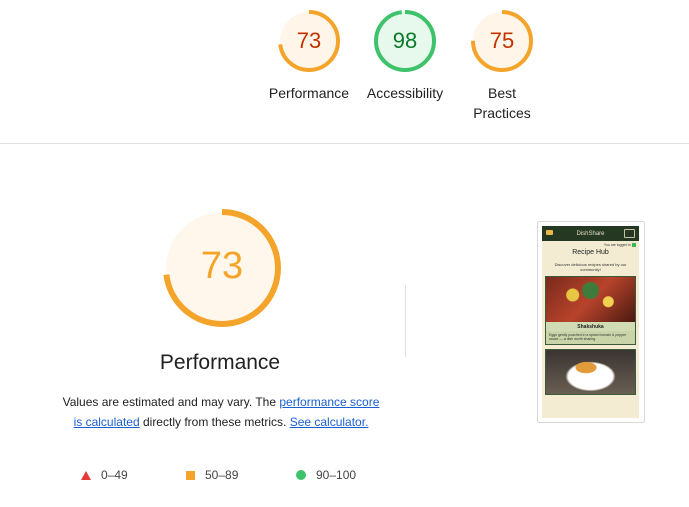  I want to click on main-performance-score: 73, so click(222, 266).